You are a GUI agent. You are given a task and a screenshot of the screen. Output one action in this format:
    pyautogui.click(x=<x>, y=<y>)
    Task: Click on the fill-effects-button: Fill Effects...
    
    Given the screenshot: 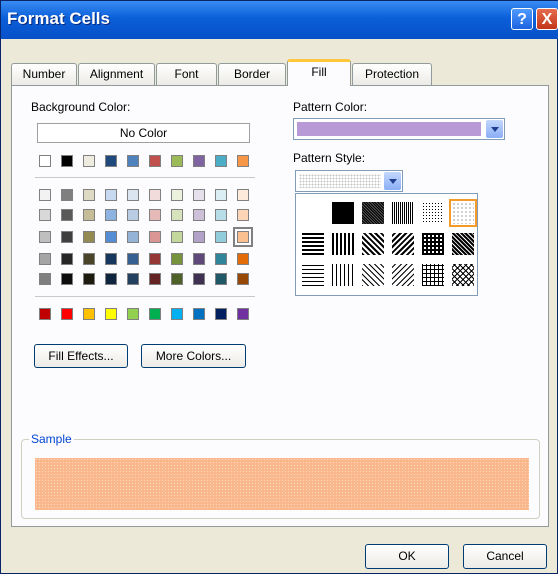 What is the action you would take?
    pyautogui.click(x=81, y=356)
    